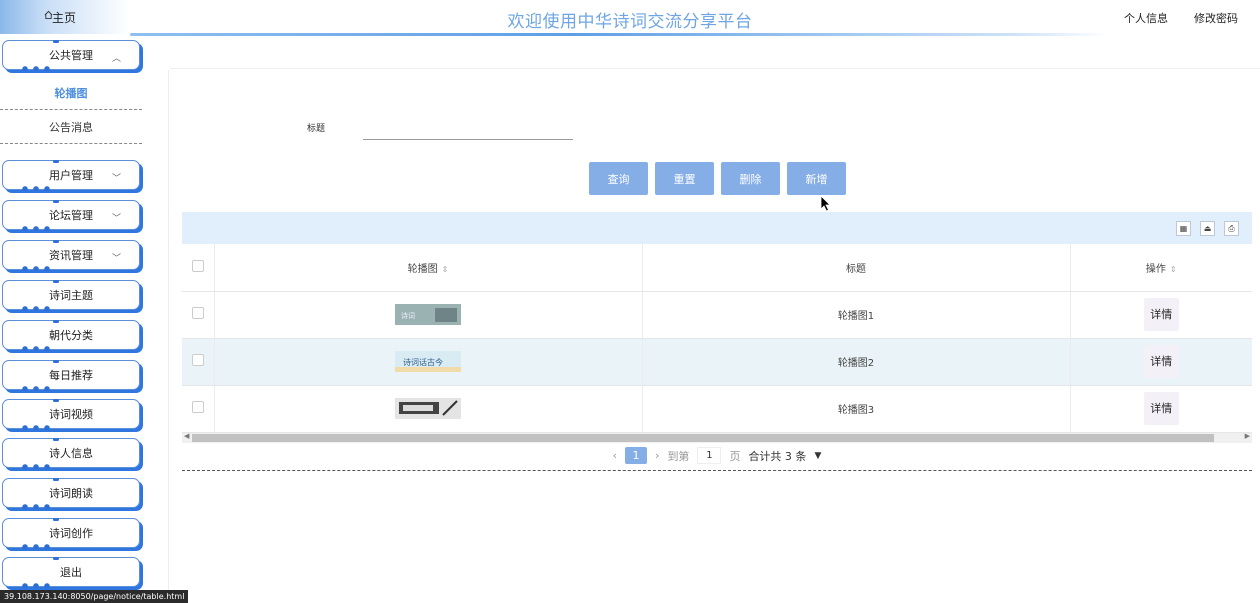 This screenshot has width=1260, height=603. I want to click on column-header-image: 轮播图 ⇕, so click(427, 268).